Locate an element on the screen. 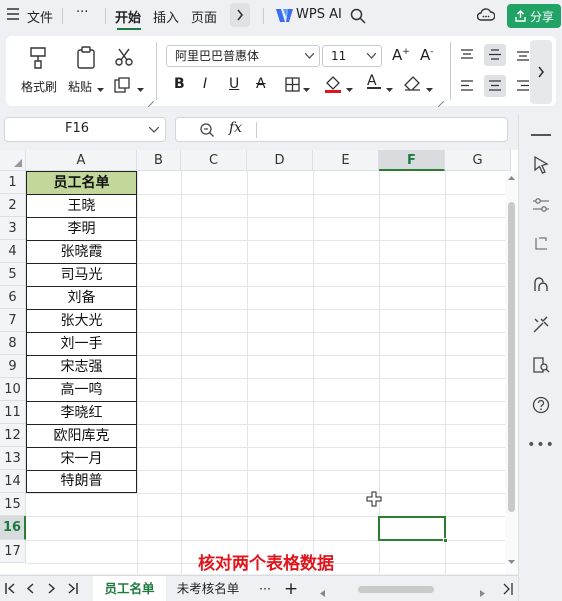  align-center-button is located at coordinates (495, 86).